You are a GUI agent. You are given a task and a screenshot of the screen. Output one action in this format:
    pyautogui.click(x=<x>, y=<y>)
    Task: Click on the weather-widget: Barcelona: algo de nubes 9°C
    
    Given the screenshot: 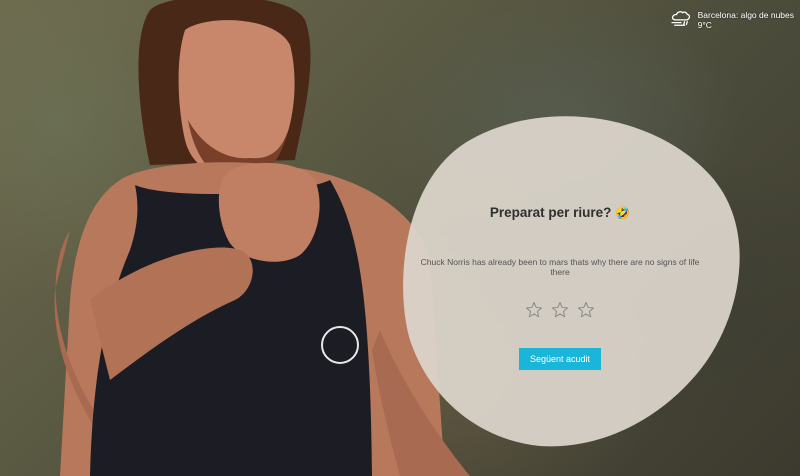 What is the action you would take?
    pyautogui.click(x=732, y=20)
    